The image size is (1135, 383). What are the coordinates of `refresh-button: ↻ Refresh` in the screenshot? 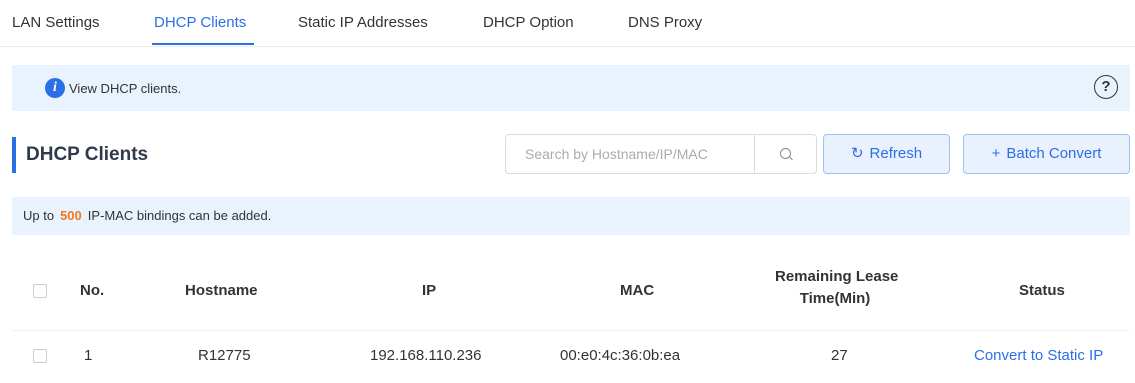 It's located at (886, 154).